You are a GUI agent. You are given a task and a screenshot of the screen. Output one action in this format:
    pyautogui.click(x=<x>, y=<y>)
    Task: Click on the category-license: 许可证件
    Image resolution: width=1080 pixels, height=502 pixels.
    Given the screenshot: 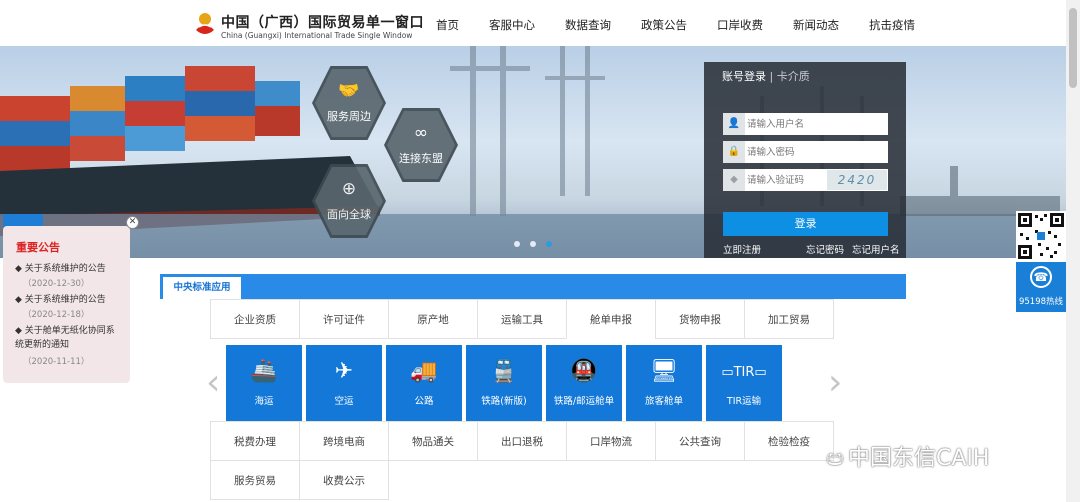 What is the action you would take?
    pyautogui.click(x=344, y=319)
    